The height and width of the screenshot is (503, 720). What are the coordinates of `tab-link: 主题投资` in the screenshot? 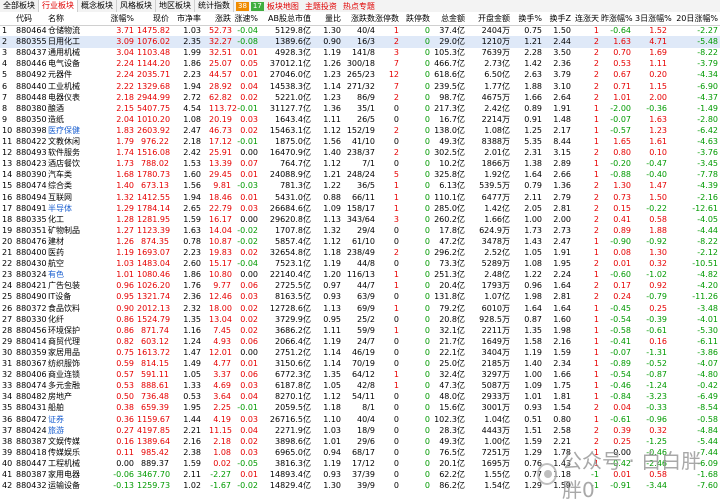 It's located at (321, 6).